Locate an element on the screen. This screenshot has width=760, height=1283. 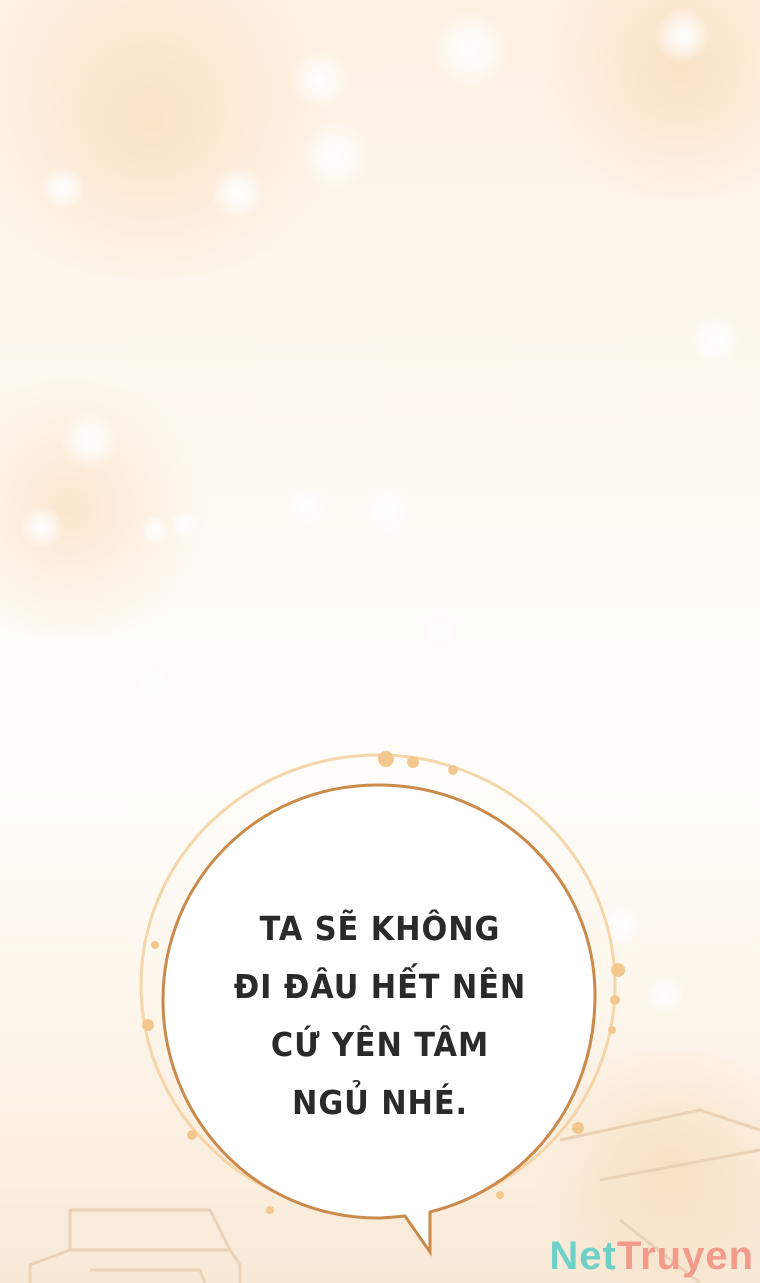
watermark-truyen: Truyen is located at coordinates (685, 1256).